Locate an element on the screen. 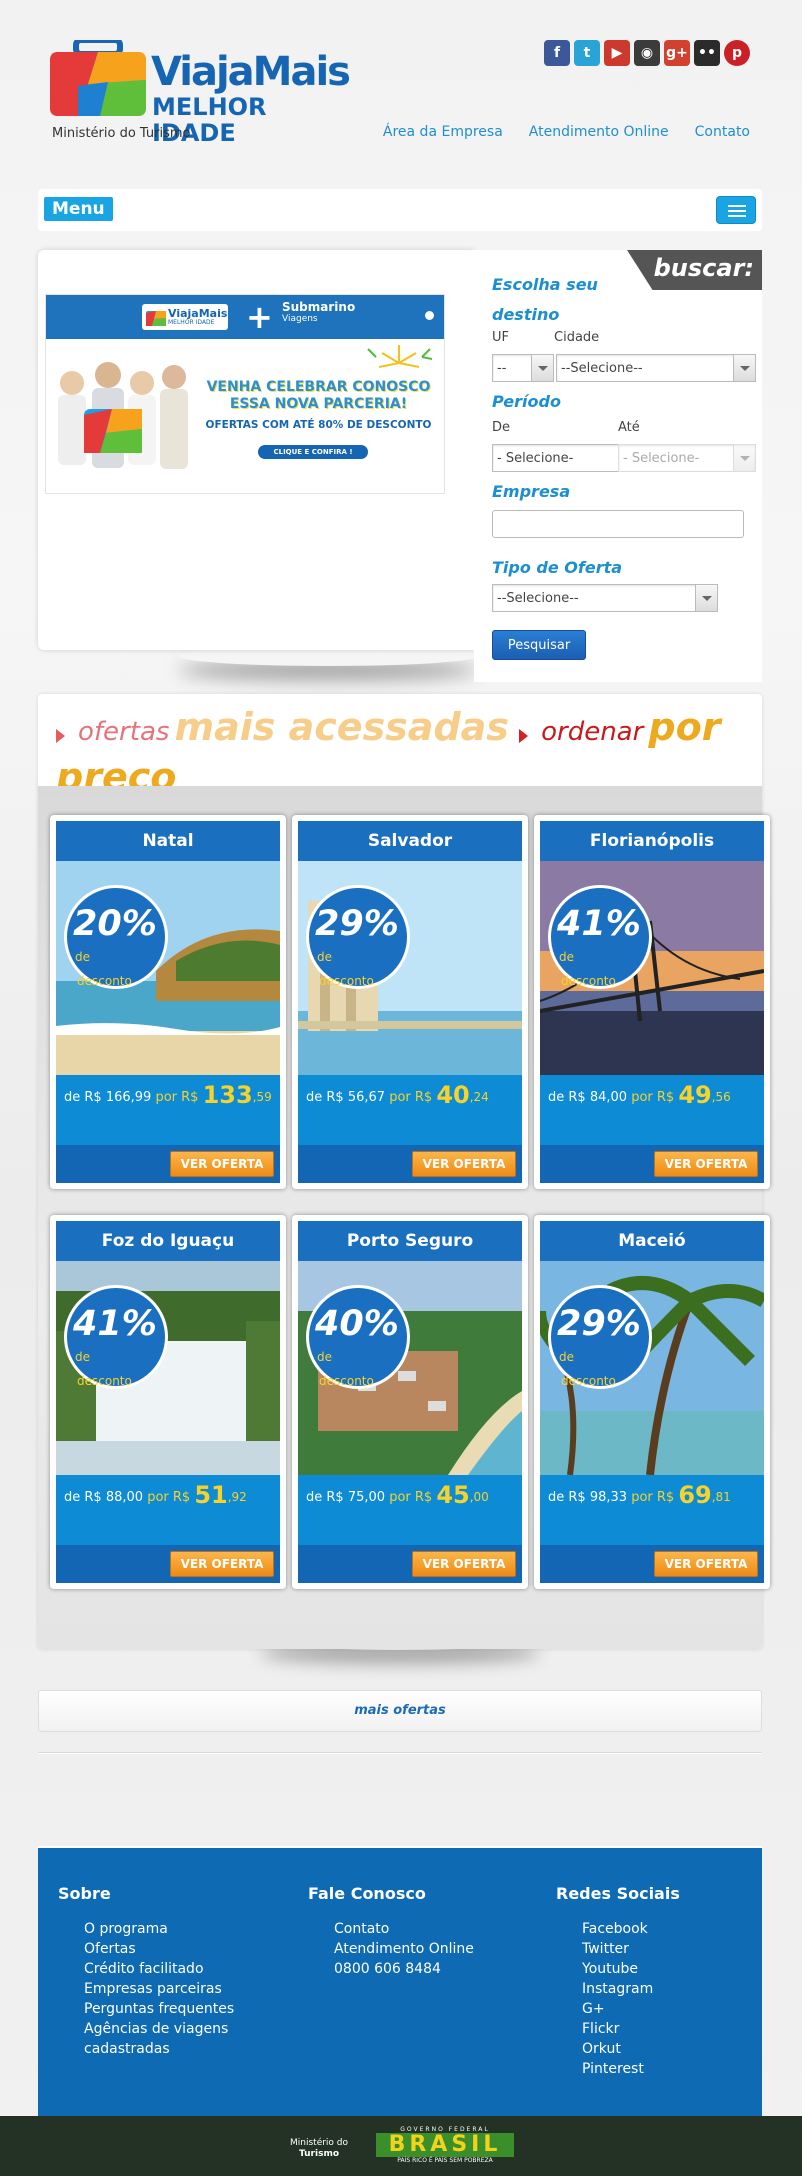 Image resolution: width=802 pixels, height=2176 pixels. offer-city: Porto Seguro is located at coordinates (410, 1241).